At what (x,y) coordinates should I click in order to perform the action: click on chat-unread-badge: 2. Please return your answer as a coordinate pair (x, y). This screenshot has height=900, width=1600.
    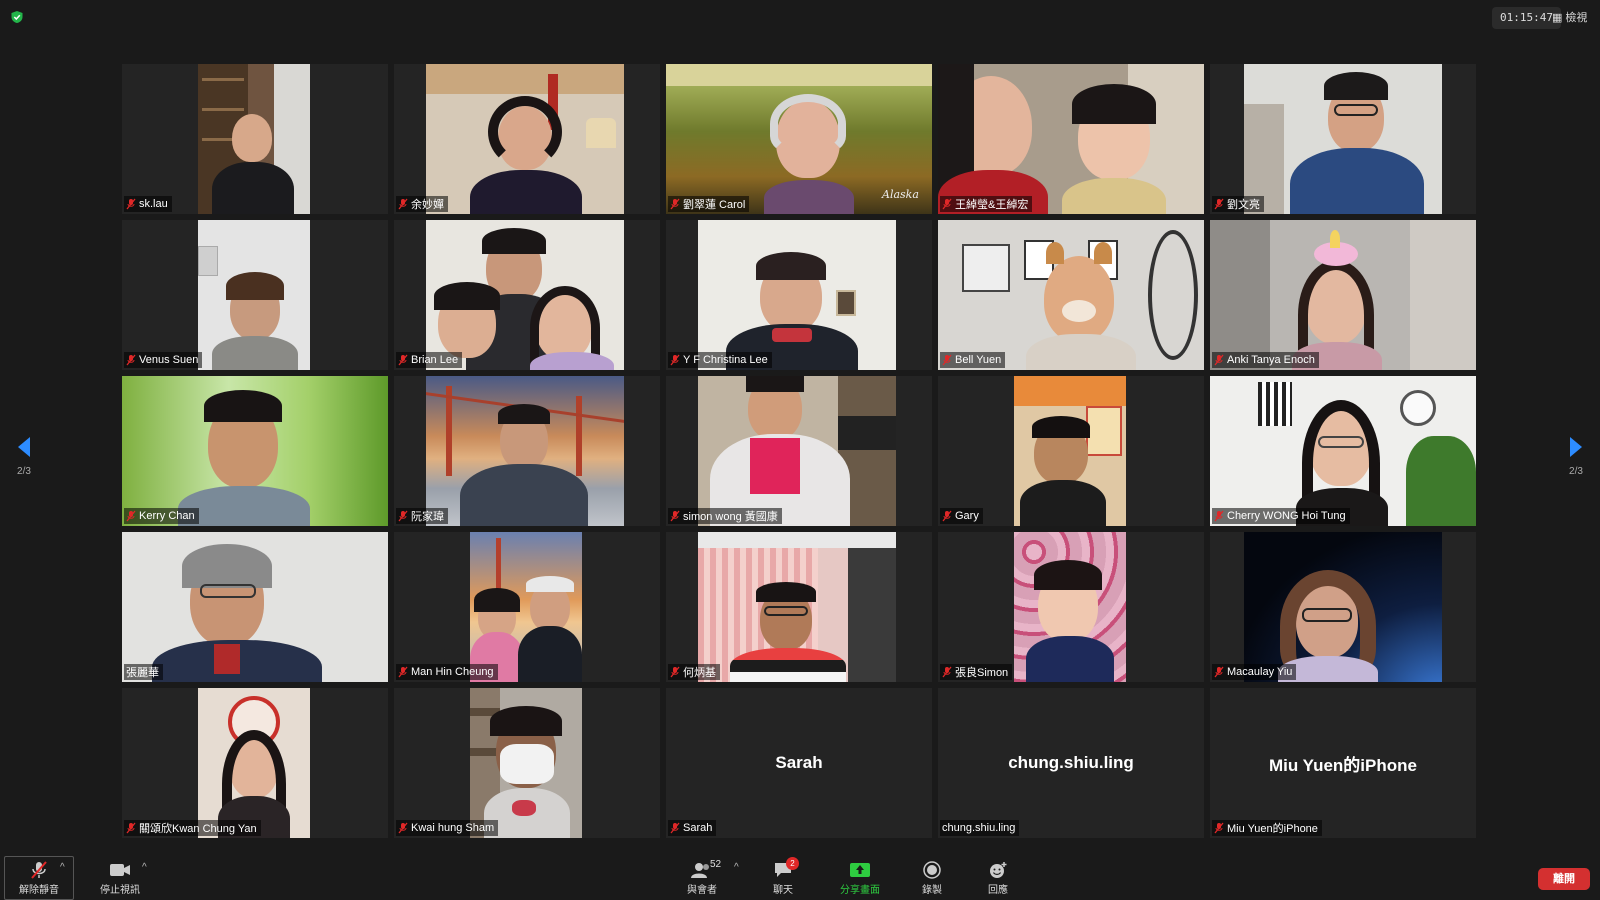
    Looking at the image, I should click on (792, 863).